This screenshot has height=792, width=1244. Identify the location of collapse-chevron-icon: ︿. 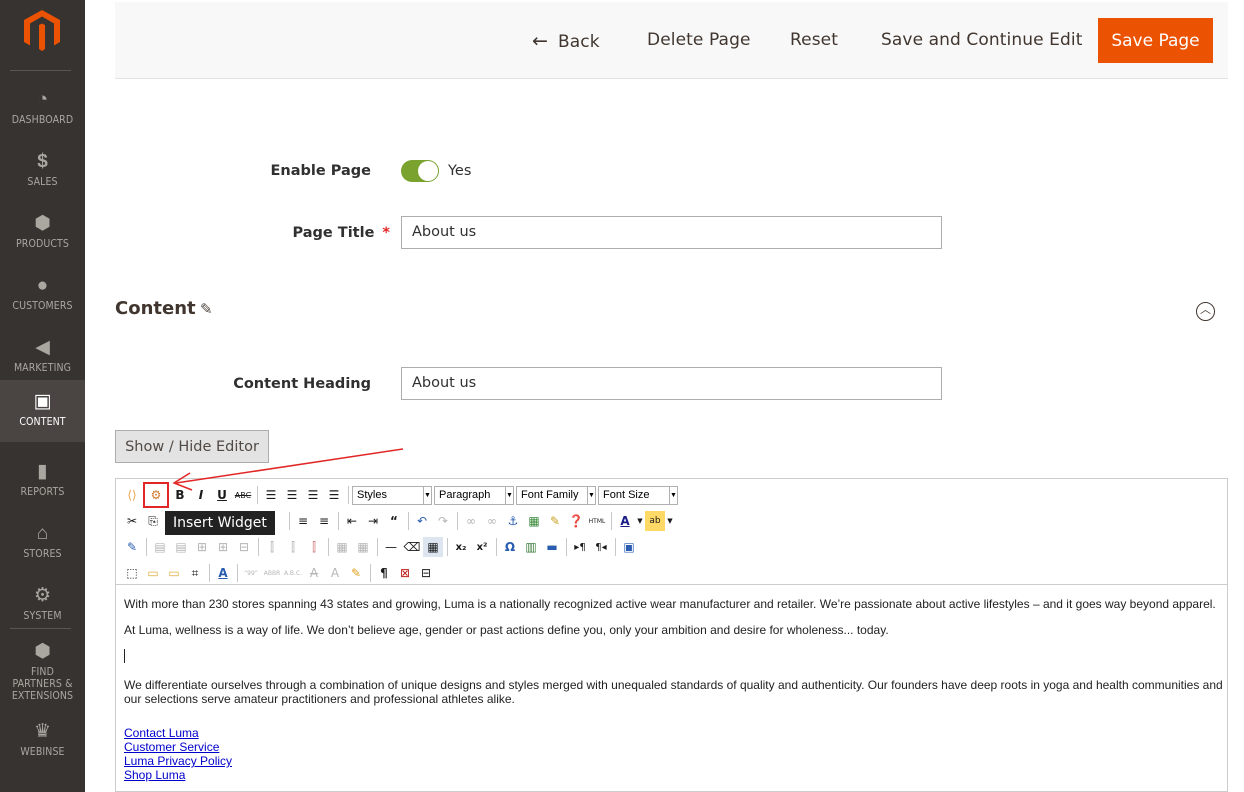
(1205, 311).